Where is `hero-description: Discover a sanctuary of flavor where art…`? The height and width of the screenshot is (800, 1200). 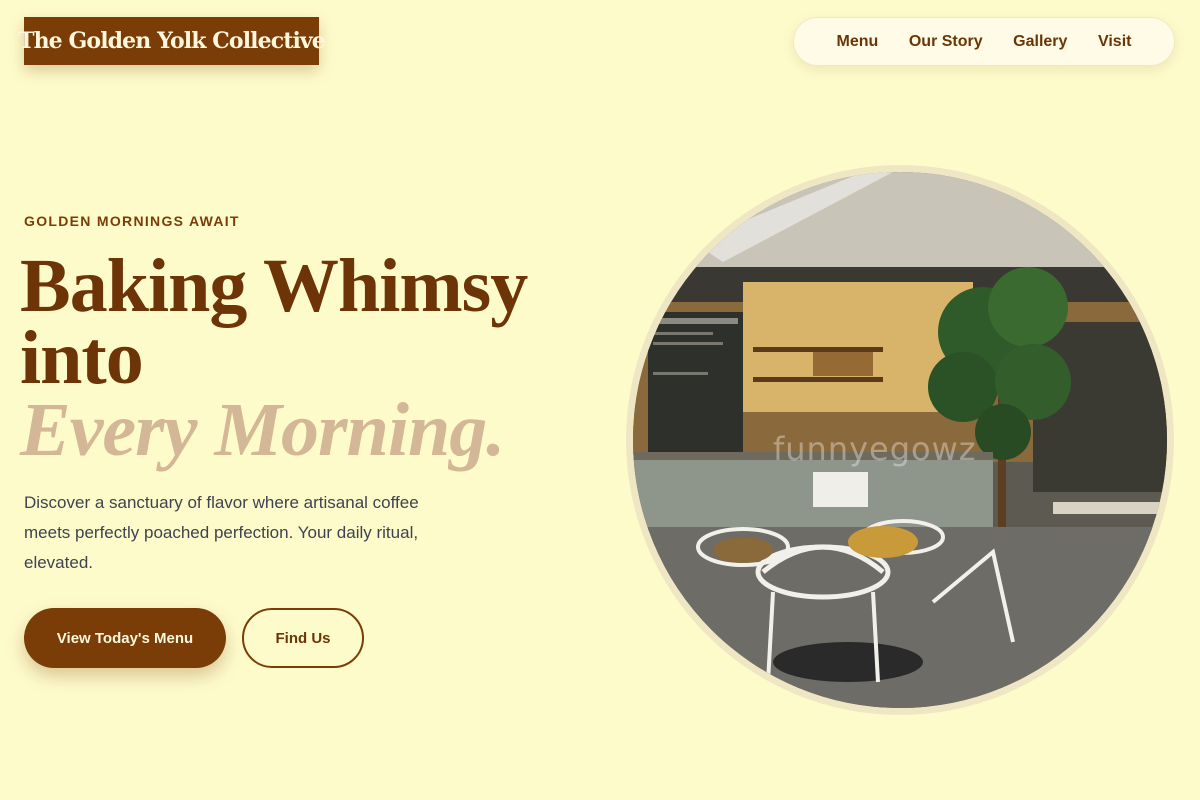
hero-description: Discover a sanctuary of flavor where art… is located at coordinates (221, 532).